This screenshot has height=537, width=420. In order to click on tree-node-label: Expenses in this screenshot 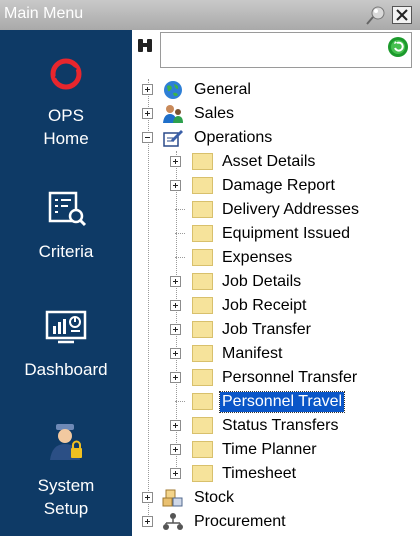, I will do `click(257, 257)`.